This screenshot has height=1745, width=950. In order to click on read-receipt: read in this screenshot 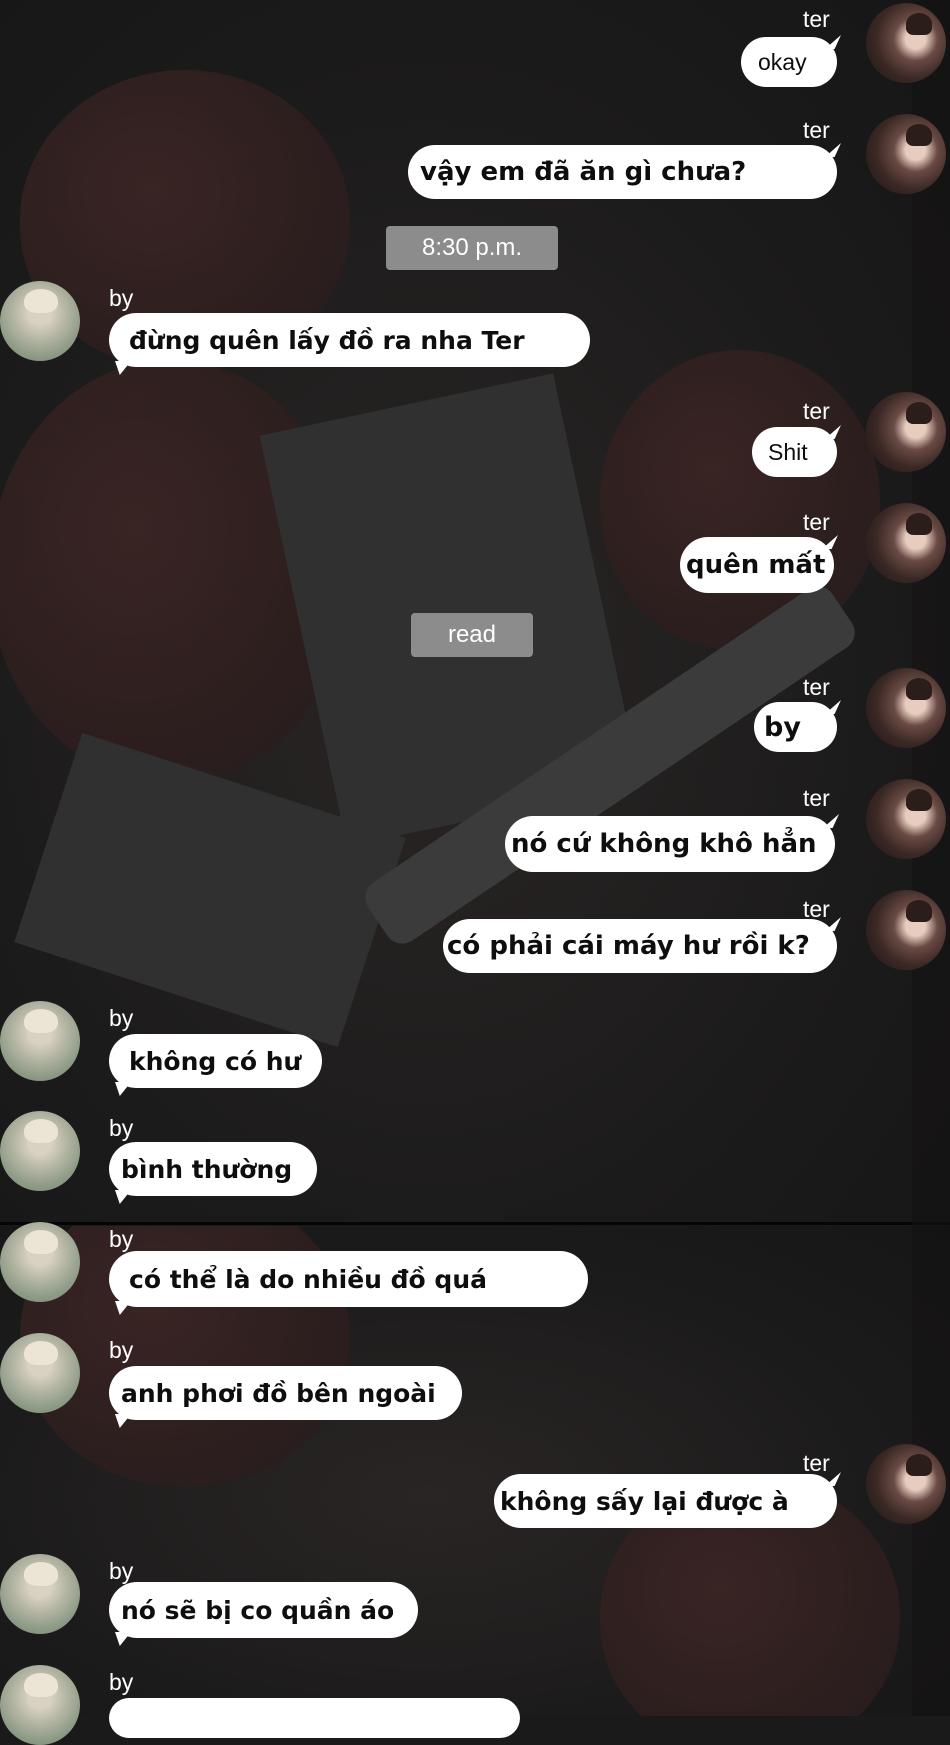, I will do `click(472, 635)`.